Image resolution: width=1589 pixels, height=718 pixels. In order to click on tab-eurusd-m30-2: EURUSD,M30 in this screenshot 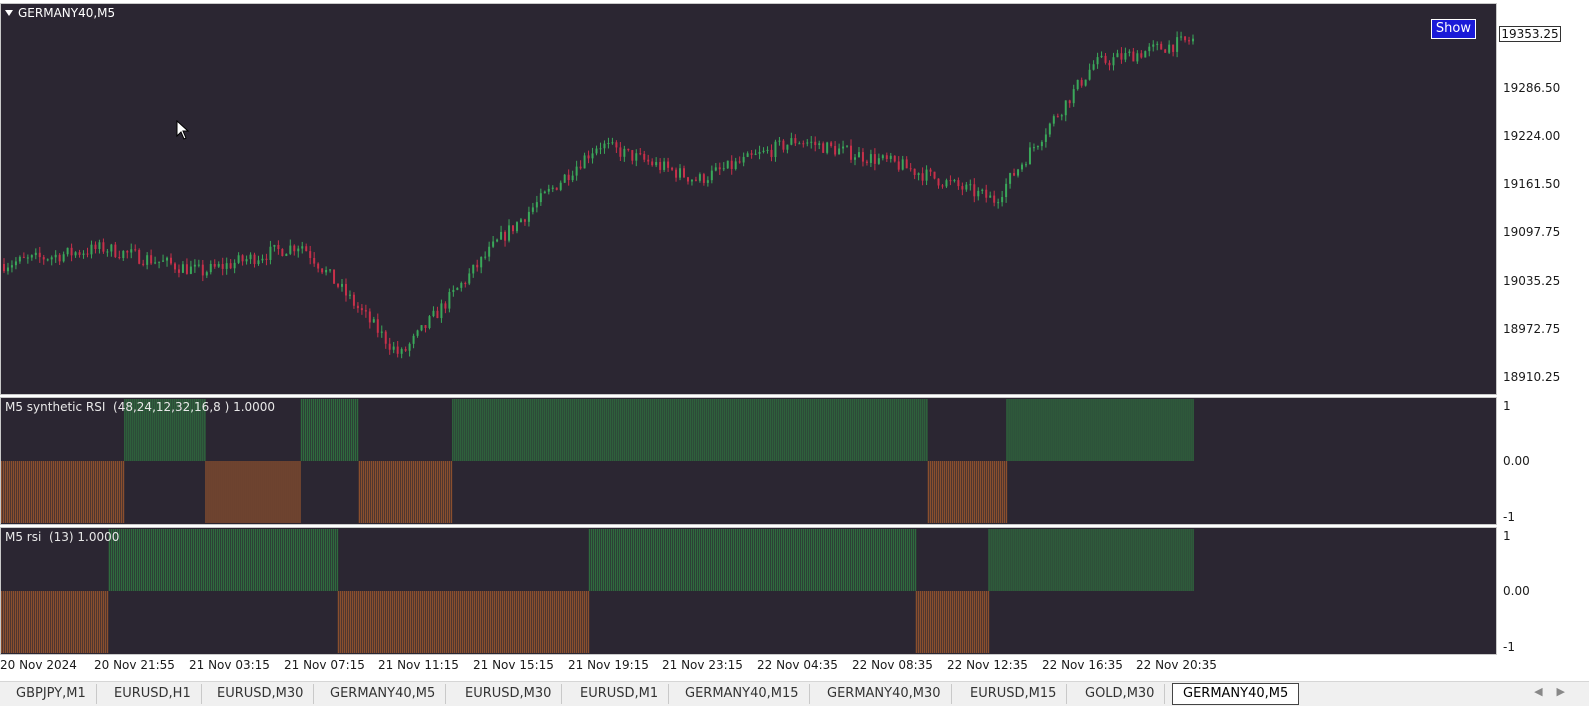, I will do `click(509, 694)`.